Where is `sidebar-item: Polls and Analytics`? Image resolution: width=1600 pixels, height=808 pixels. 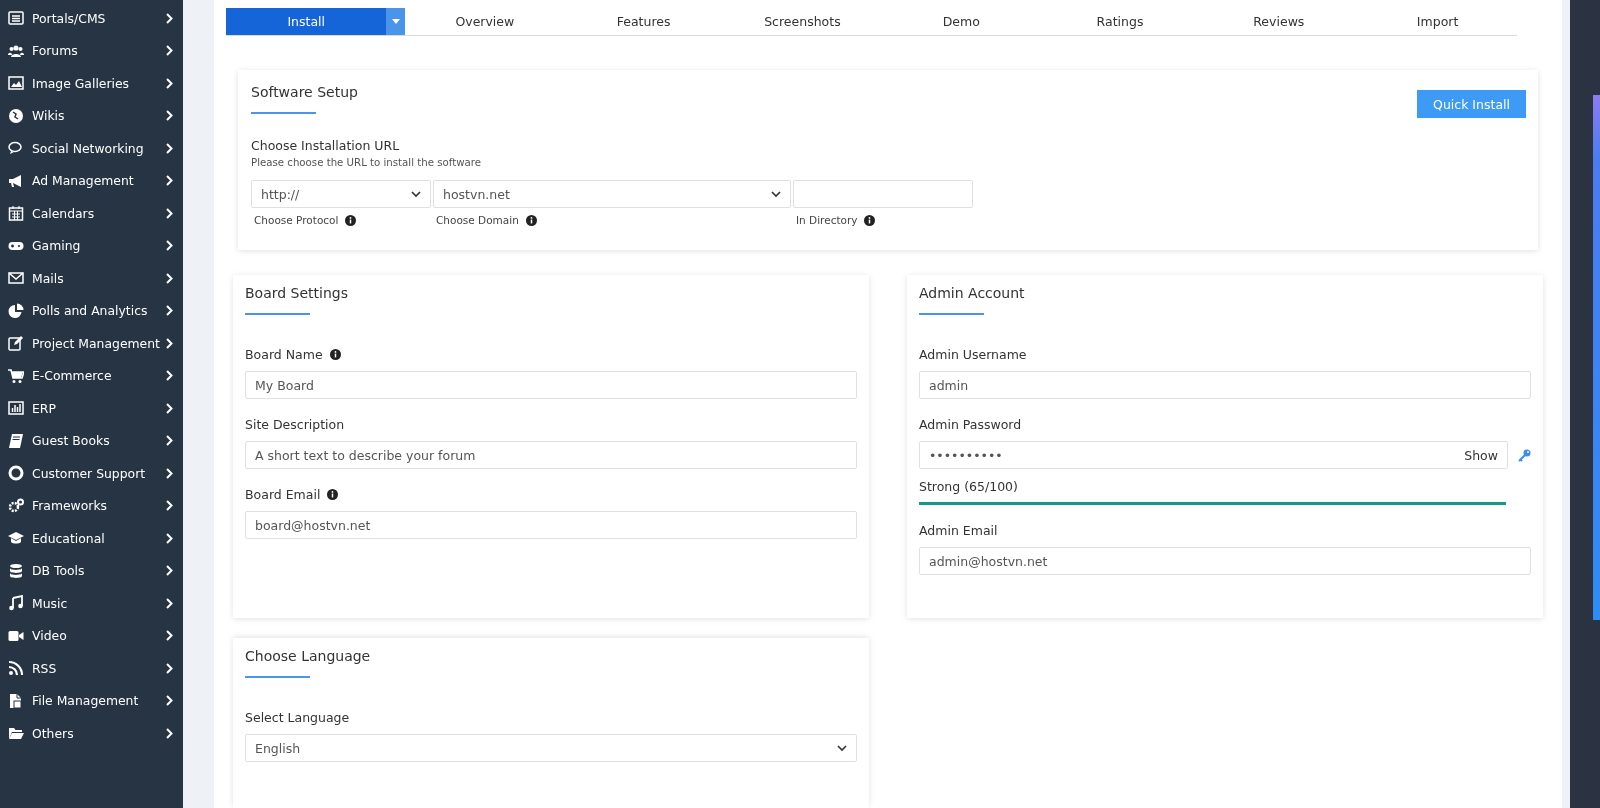 sidebar-item: Polls and Analytics is located at coordinates (91, 310).